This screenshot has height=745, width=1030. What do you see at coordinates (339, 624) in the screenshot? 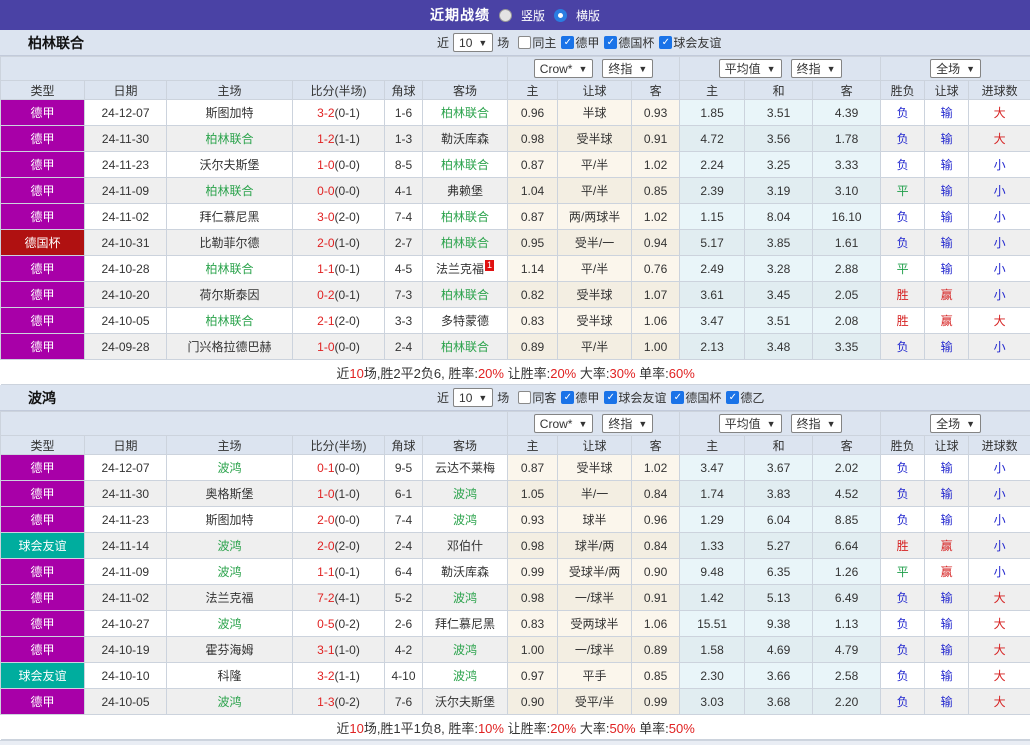
I see `score-cell: 0-5(0-2)` at bounding box center [339, 624].